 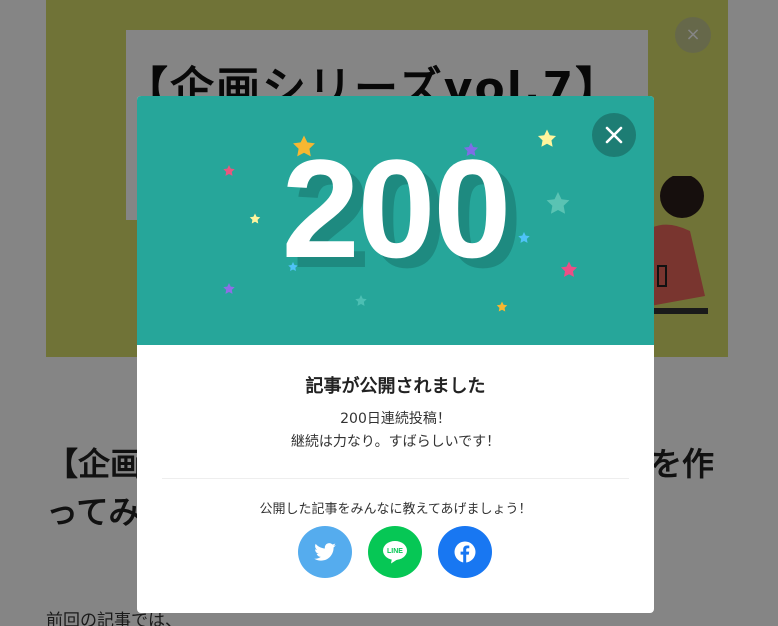 I want to click on svg-text: LINE, so click(x=395, y=551).